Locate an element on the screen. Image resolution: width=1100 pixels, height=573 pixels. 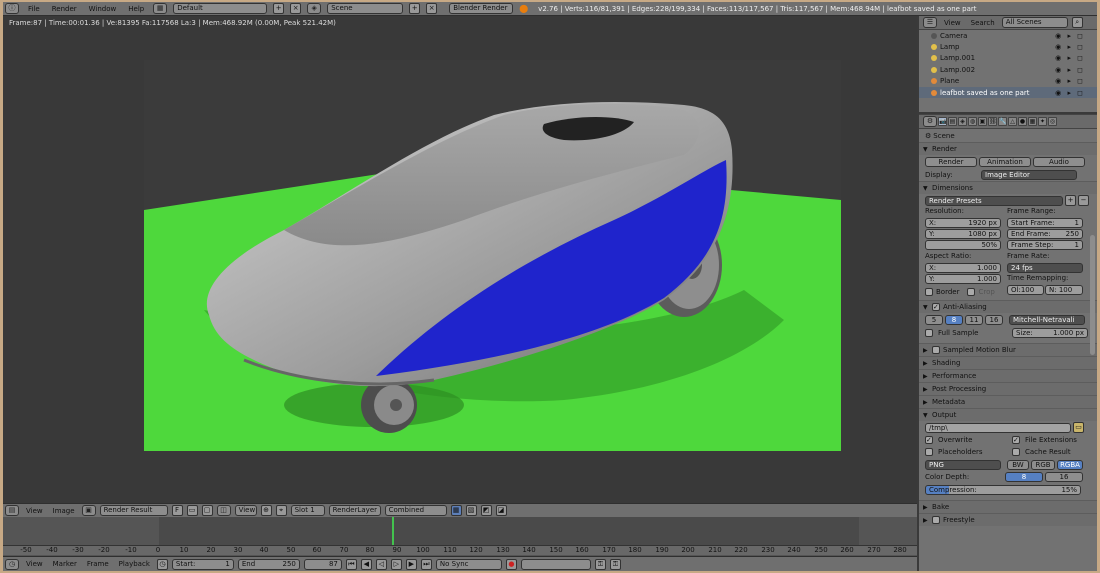
frame-step-field: Frame Step: 1 is located at coordinates (1045, 245).